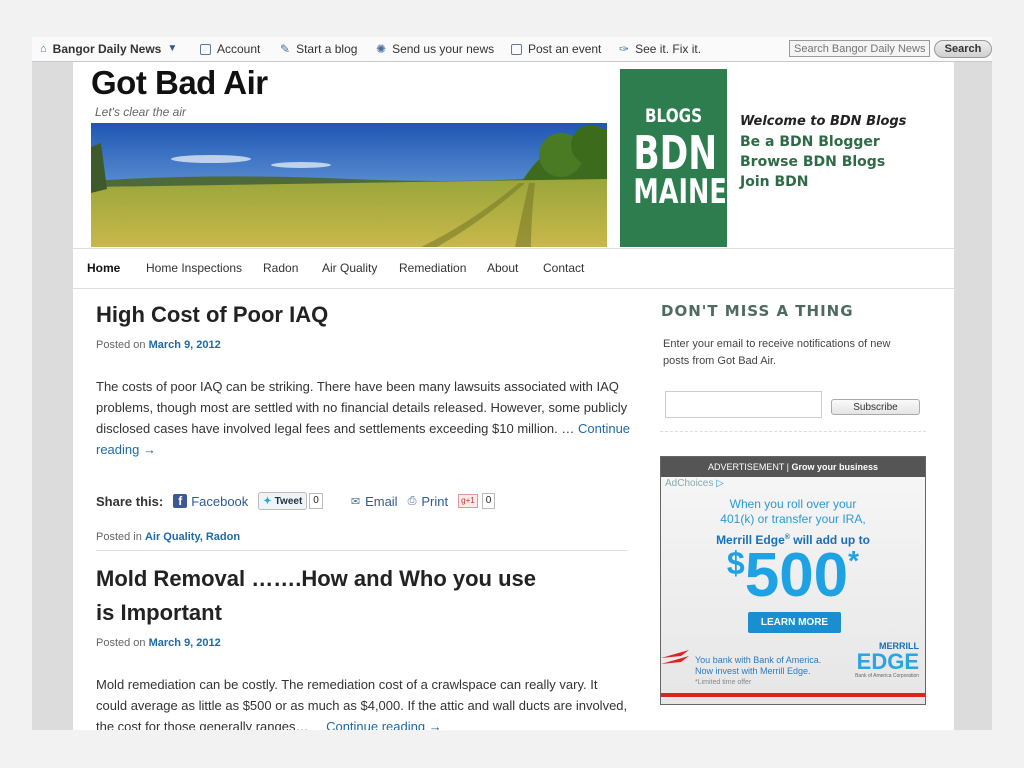 The image size is (1024, 768). Describe the element at coordinates (723, 682) in the screenshot. I see `ad-foot3: *Limited time offer` at that location.